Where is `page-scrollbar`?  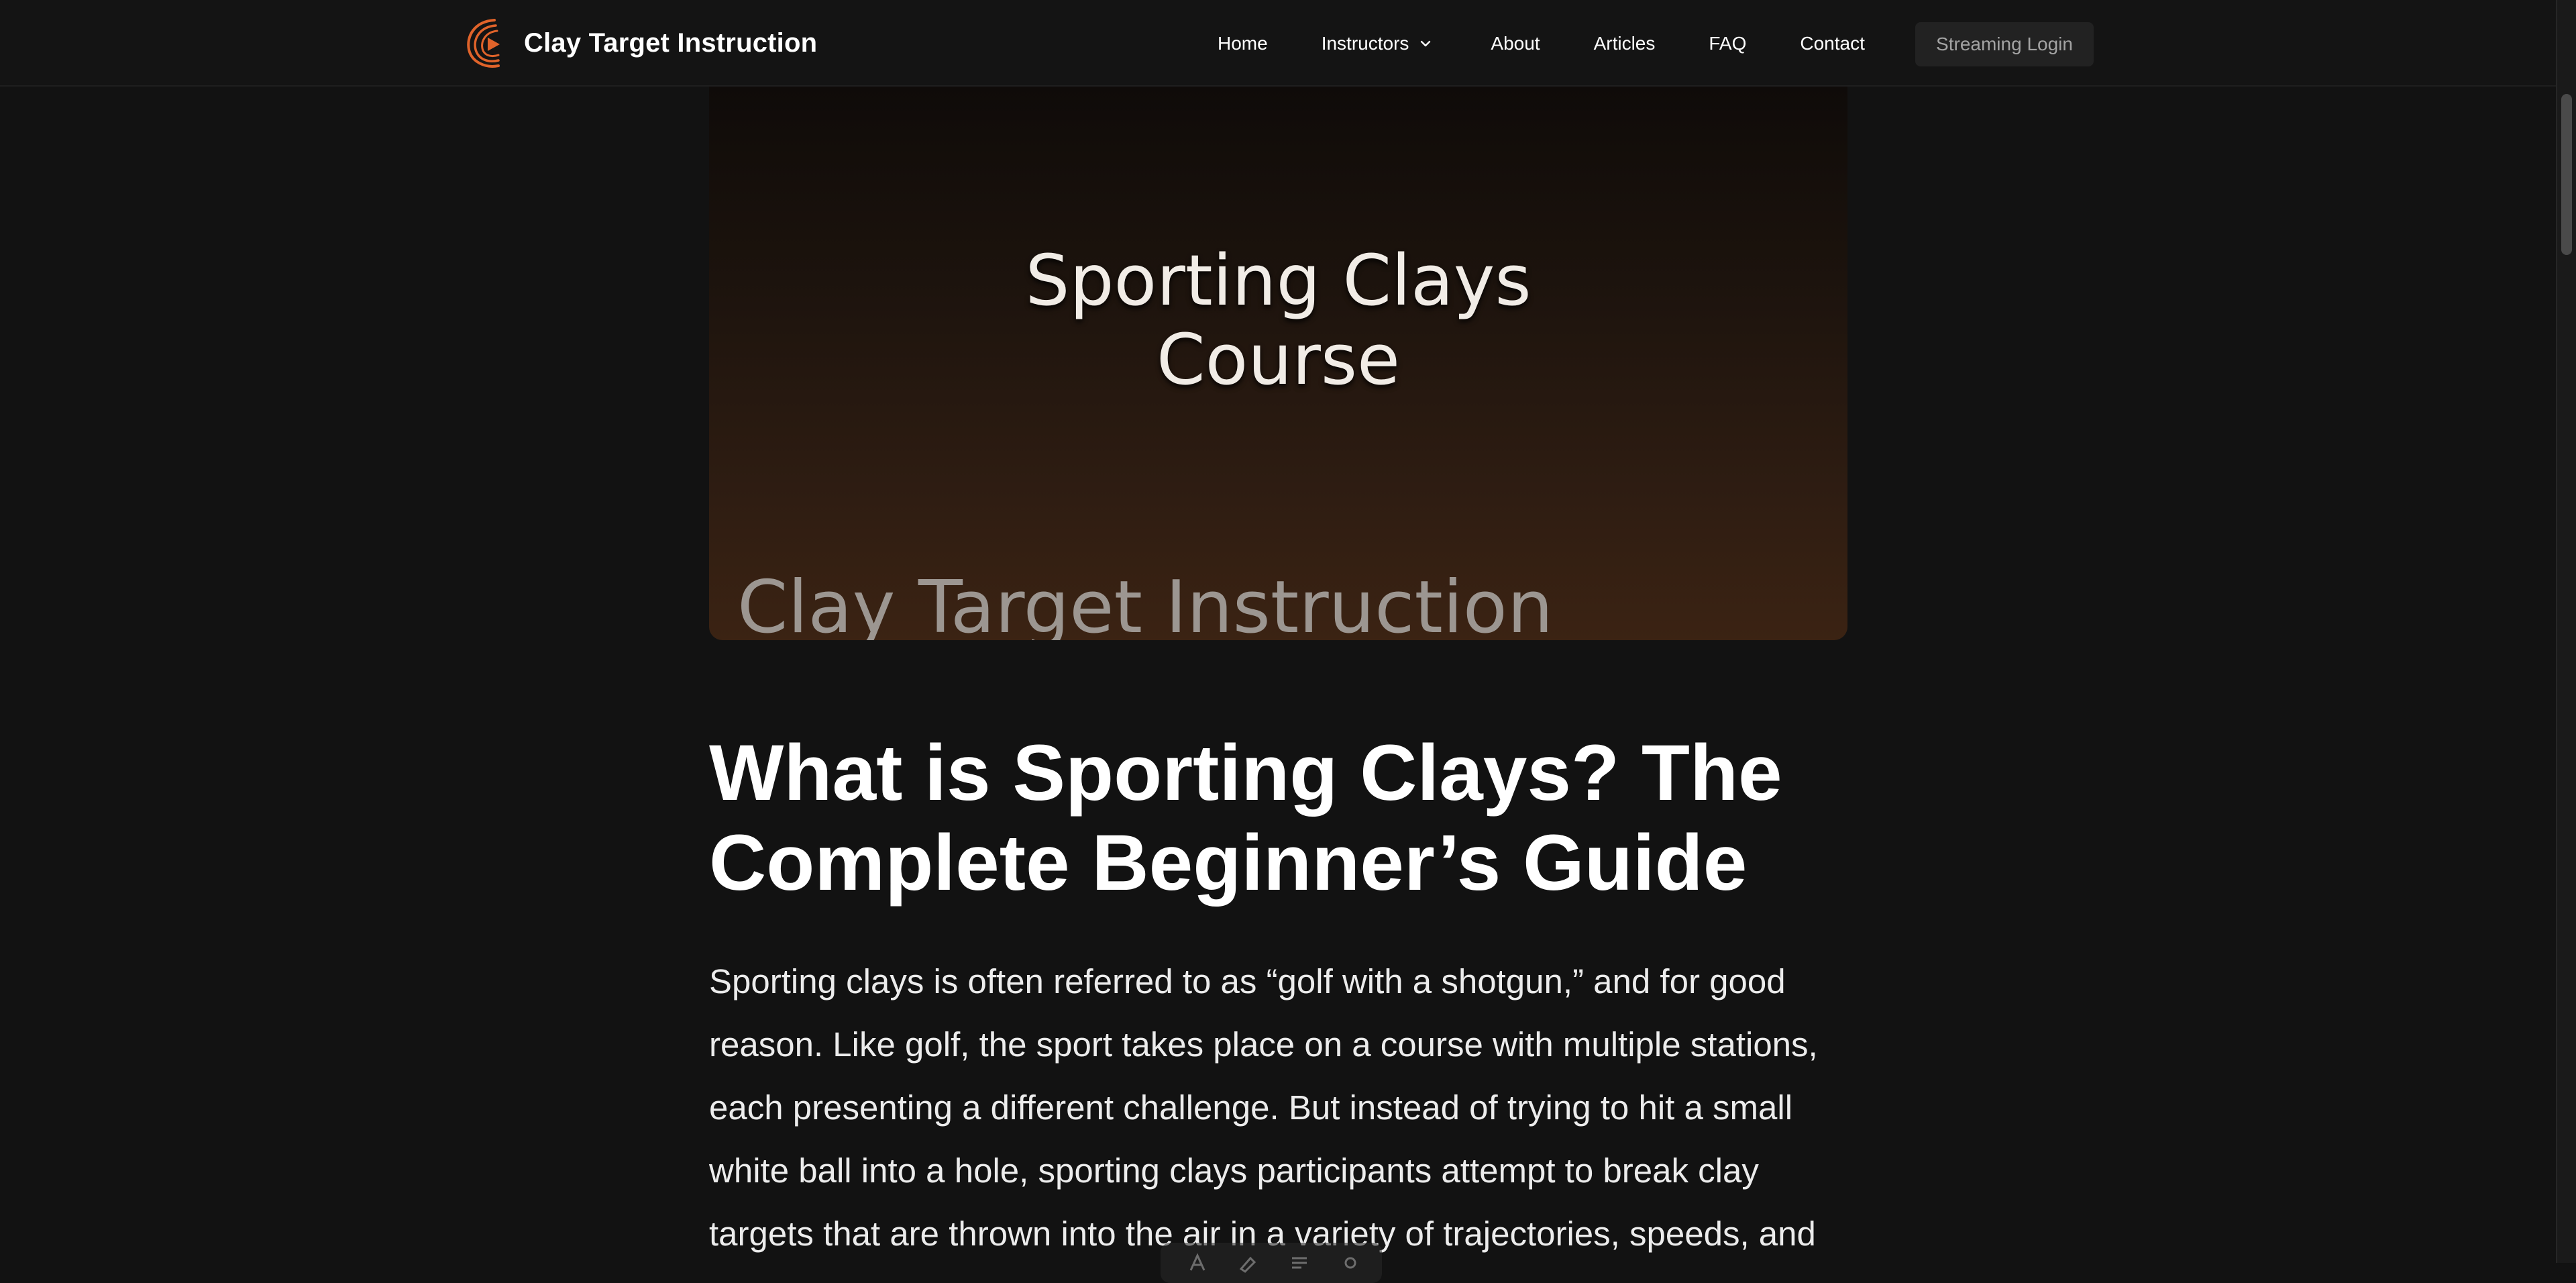
page-scrollbar is located at coordinates (2566, 631).